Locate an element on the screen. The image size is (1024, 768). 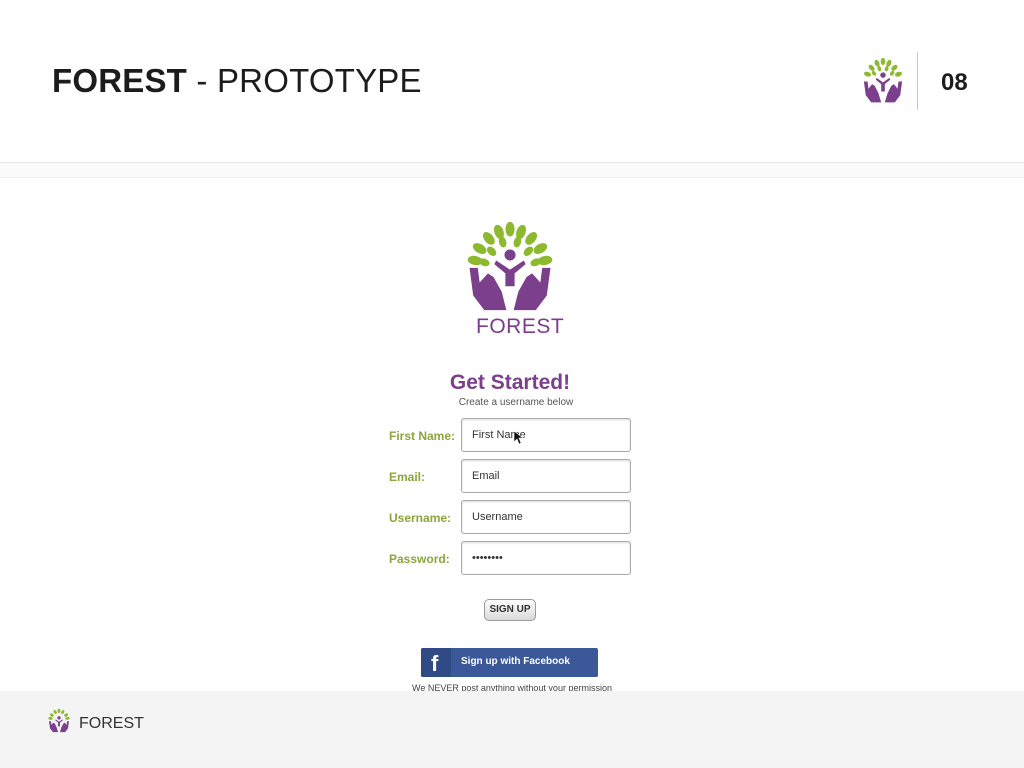
first-name-label: First Name: is located at coordinates (422, 436).